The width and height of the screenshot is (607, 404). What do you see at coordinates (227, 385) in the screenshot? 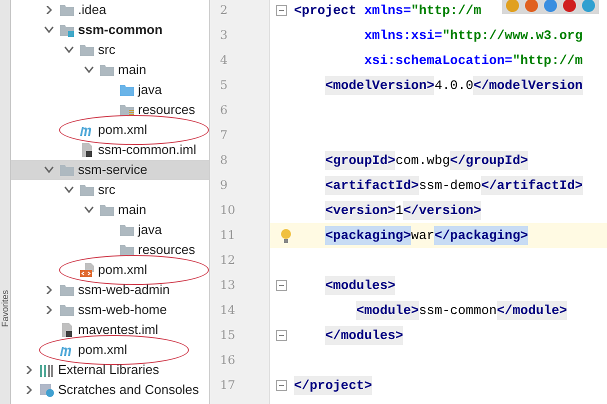
I see `line-number: 17` at bounding box center [227, 385].